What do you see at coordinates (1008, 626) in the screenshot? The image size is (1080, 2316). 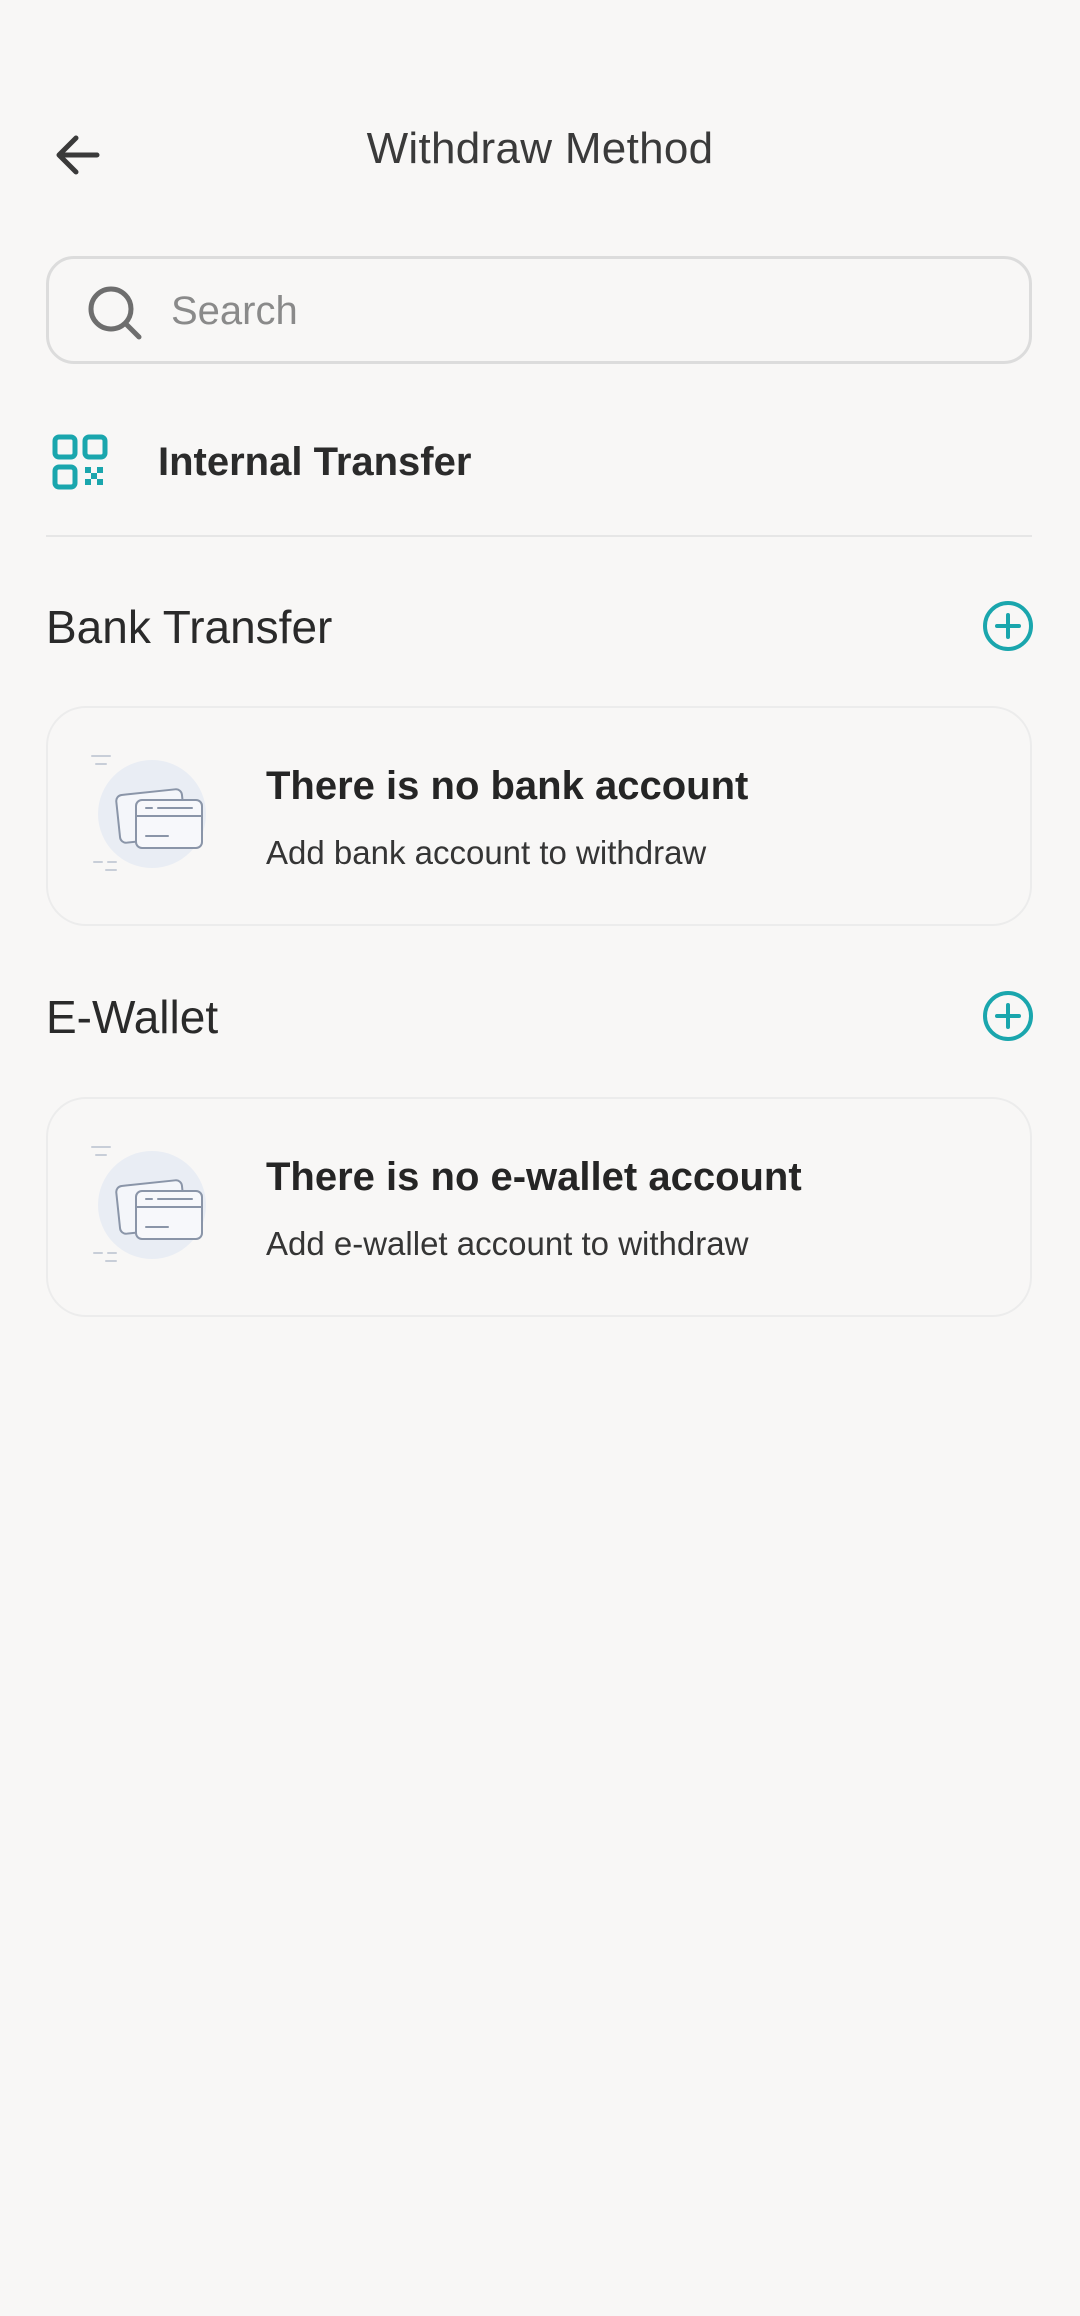 I see `add-bank-button` at bounding box center [1008, 626].